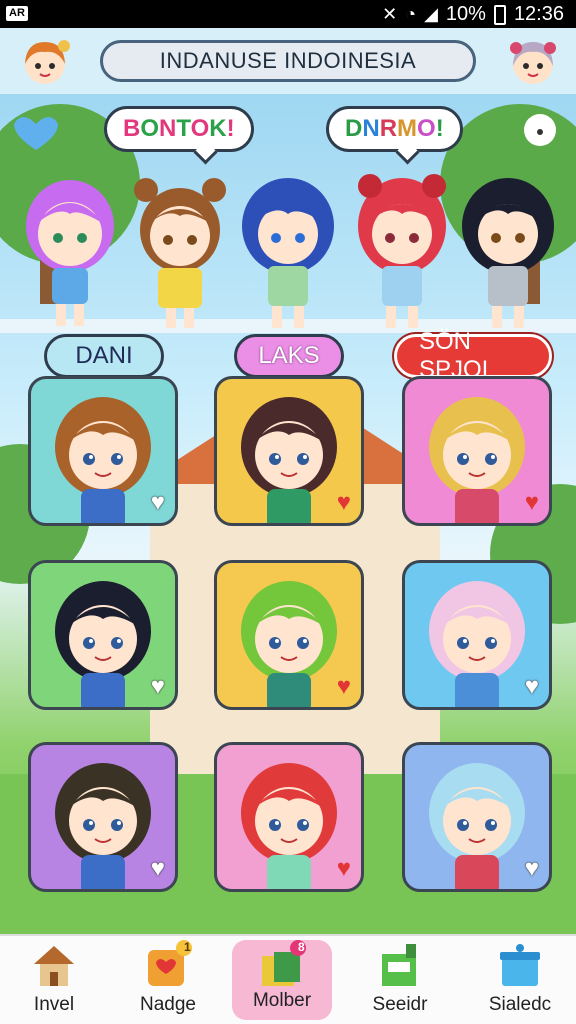 The height and width of the screenshot is (1024, 576). I want to click on nav-label-sialedc: Sialedc, so click(520, 1004).